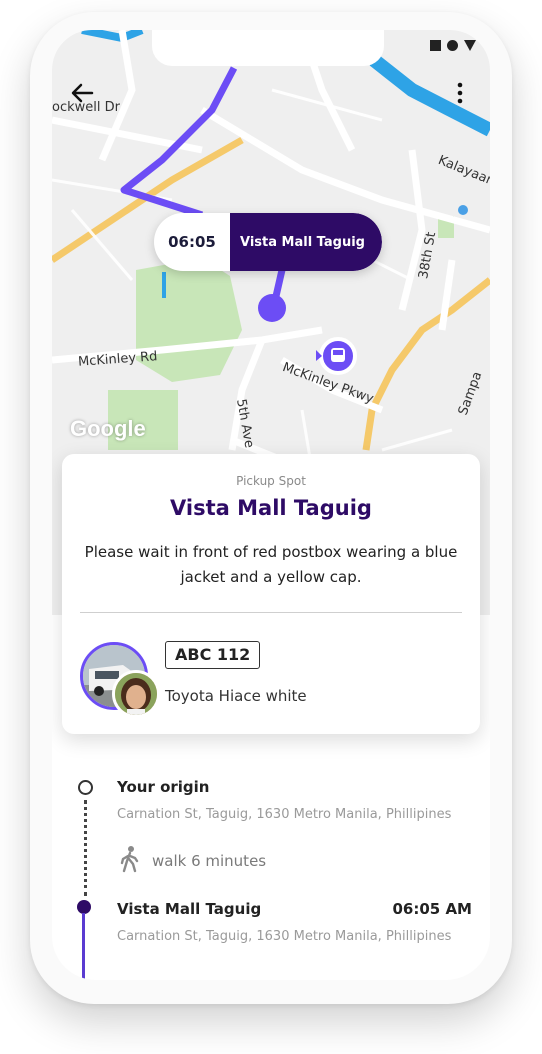 The image size is (542, 1054). I want to click on status-bar, so click(453, 45).